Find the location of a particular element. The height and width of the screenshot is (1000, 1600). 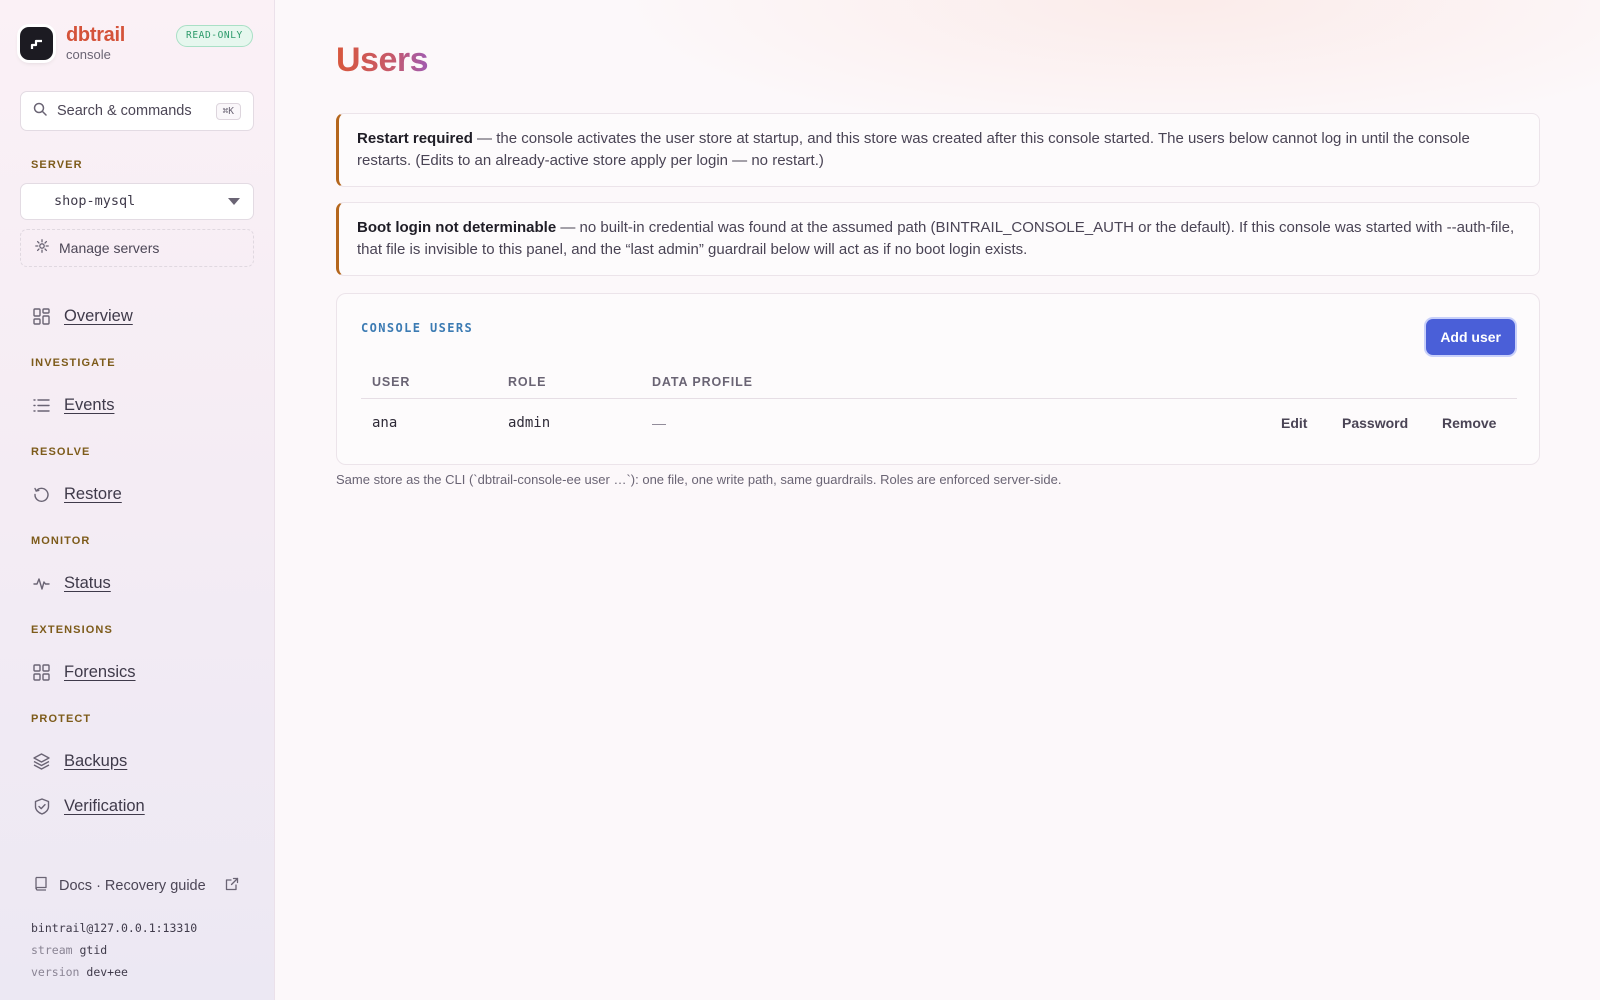

nav-label-status: Status is located at coordinates (87, 582).